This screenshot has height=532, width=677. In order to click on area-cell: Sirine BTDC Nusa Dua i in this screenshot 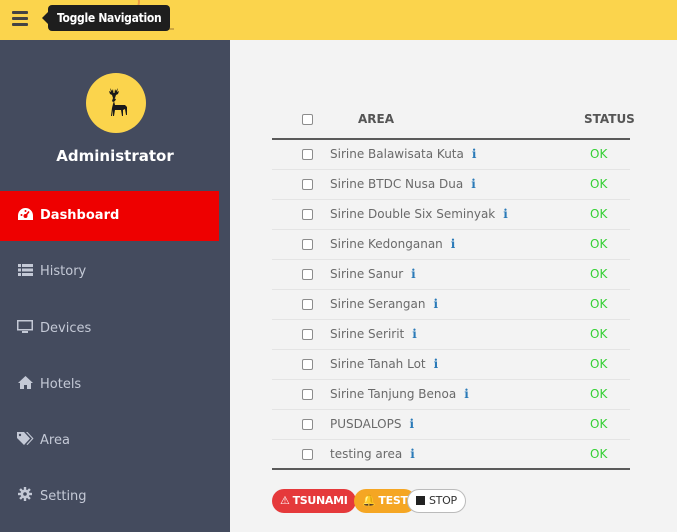, I will do `click(403, 184)`.